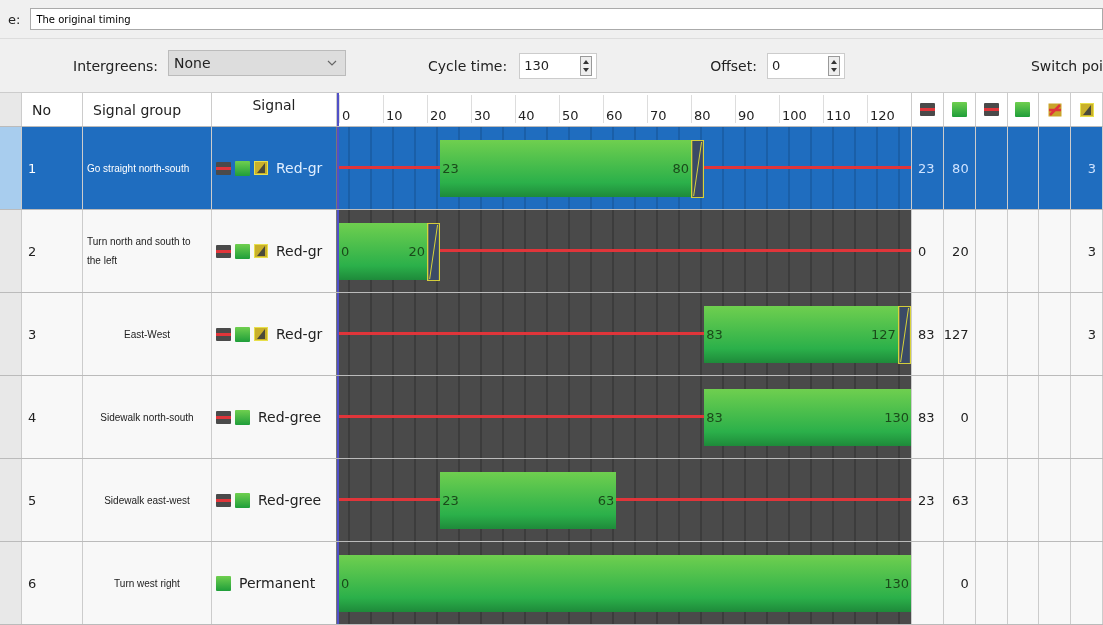 Image resolution: width=1103 pixels, height=625 pixels. I want to click on time-tick-label: 100, so click(793, 109).